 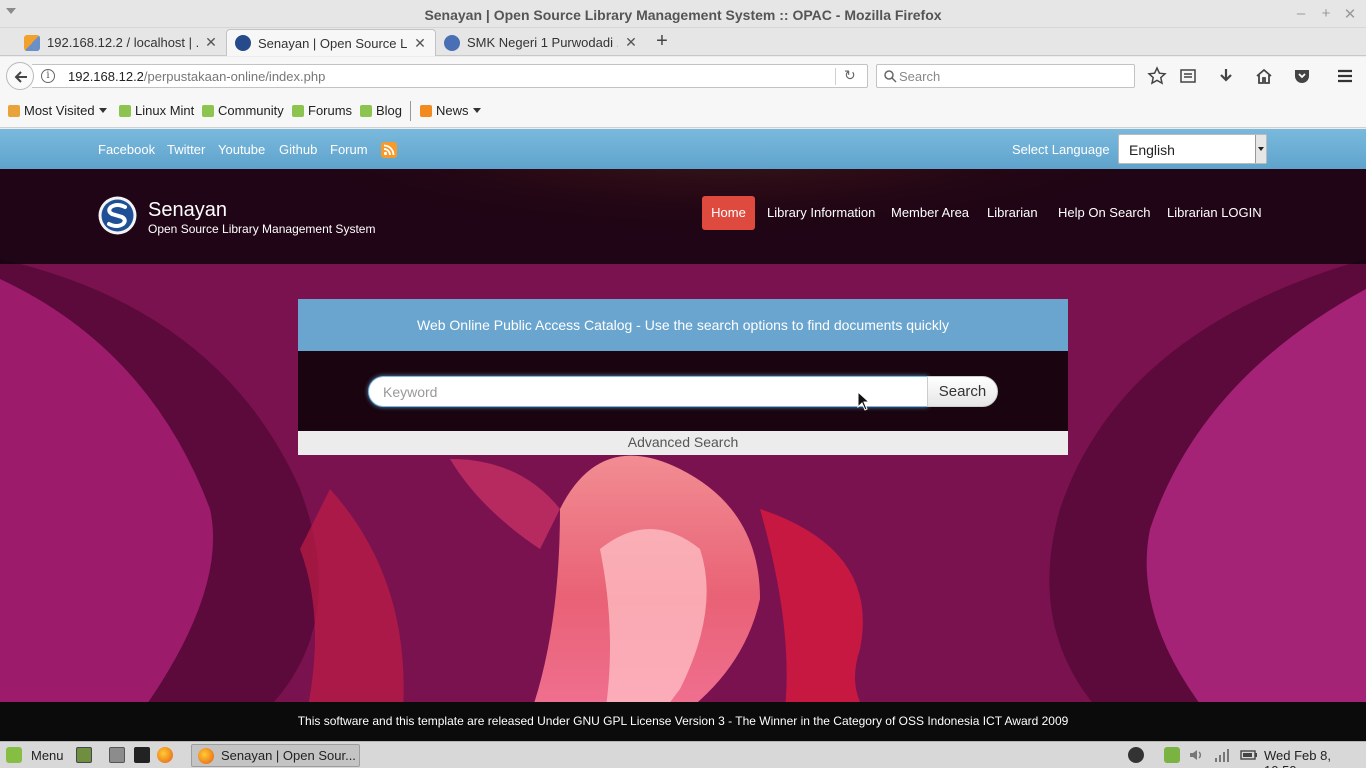 I want to click on nav-member-area: Member Area, so click(x=930, y=212).